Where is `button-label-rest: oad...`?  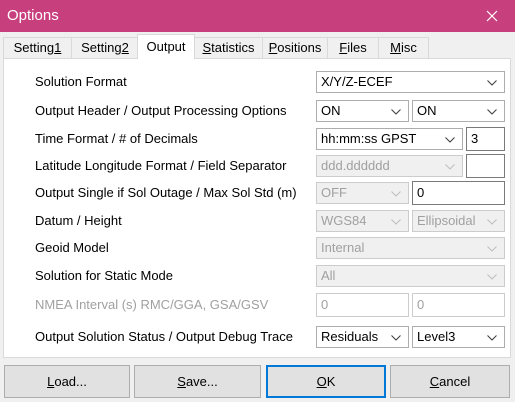
button-label-rest: oad... is located at coordinates (70, 381).